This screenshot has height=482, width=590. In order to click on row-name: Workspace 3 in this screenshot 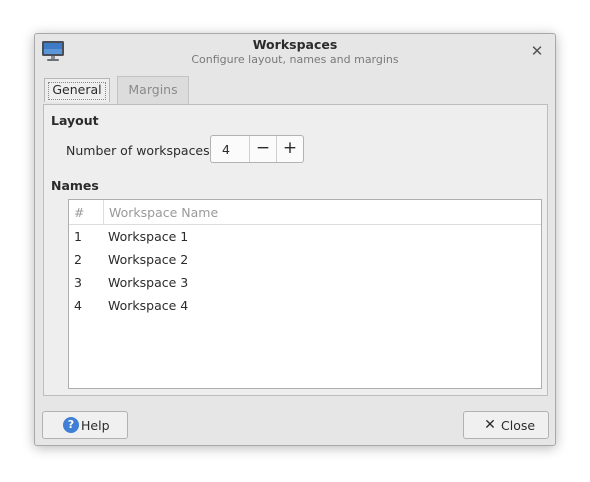, I will do `click(148, 282)`.